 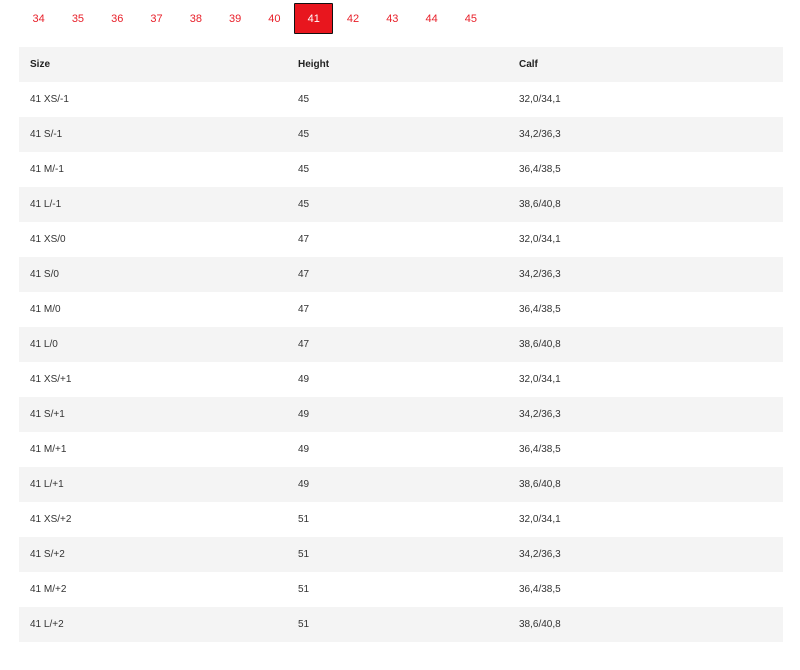 I want to click on table-row: 41 S/+1 49 34,2/36,3, so click(x=401, y=414).